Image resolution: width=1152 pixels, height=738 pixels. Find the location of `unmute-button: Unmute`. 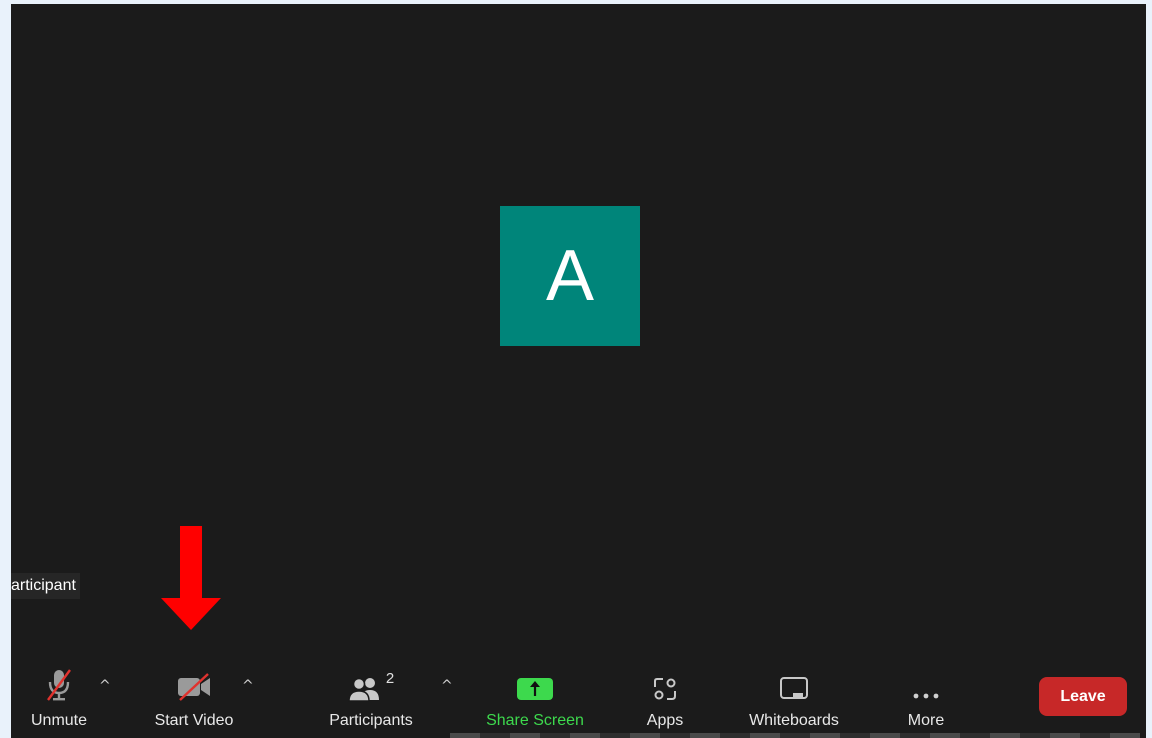

unmute-button: Unmute is located at coordinates (59, 696).